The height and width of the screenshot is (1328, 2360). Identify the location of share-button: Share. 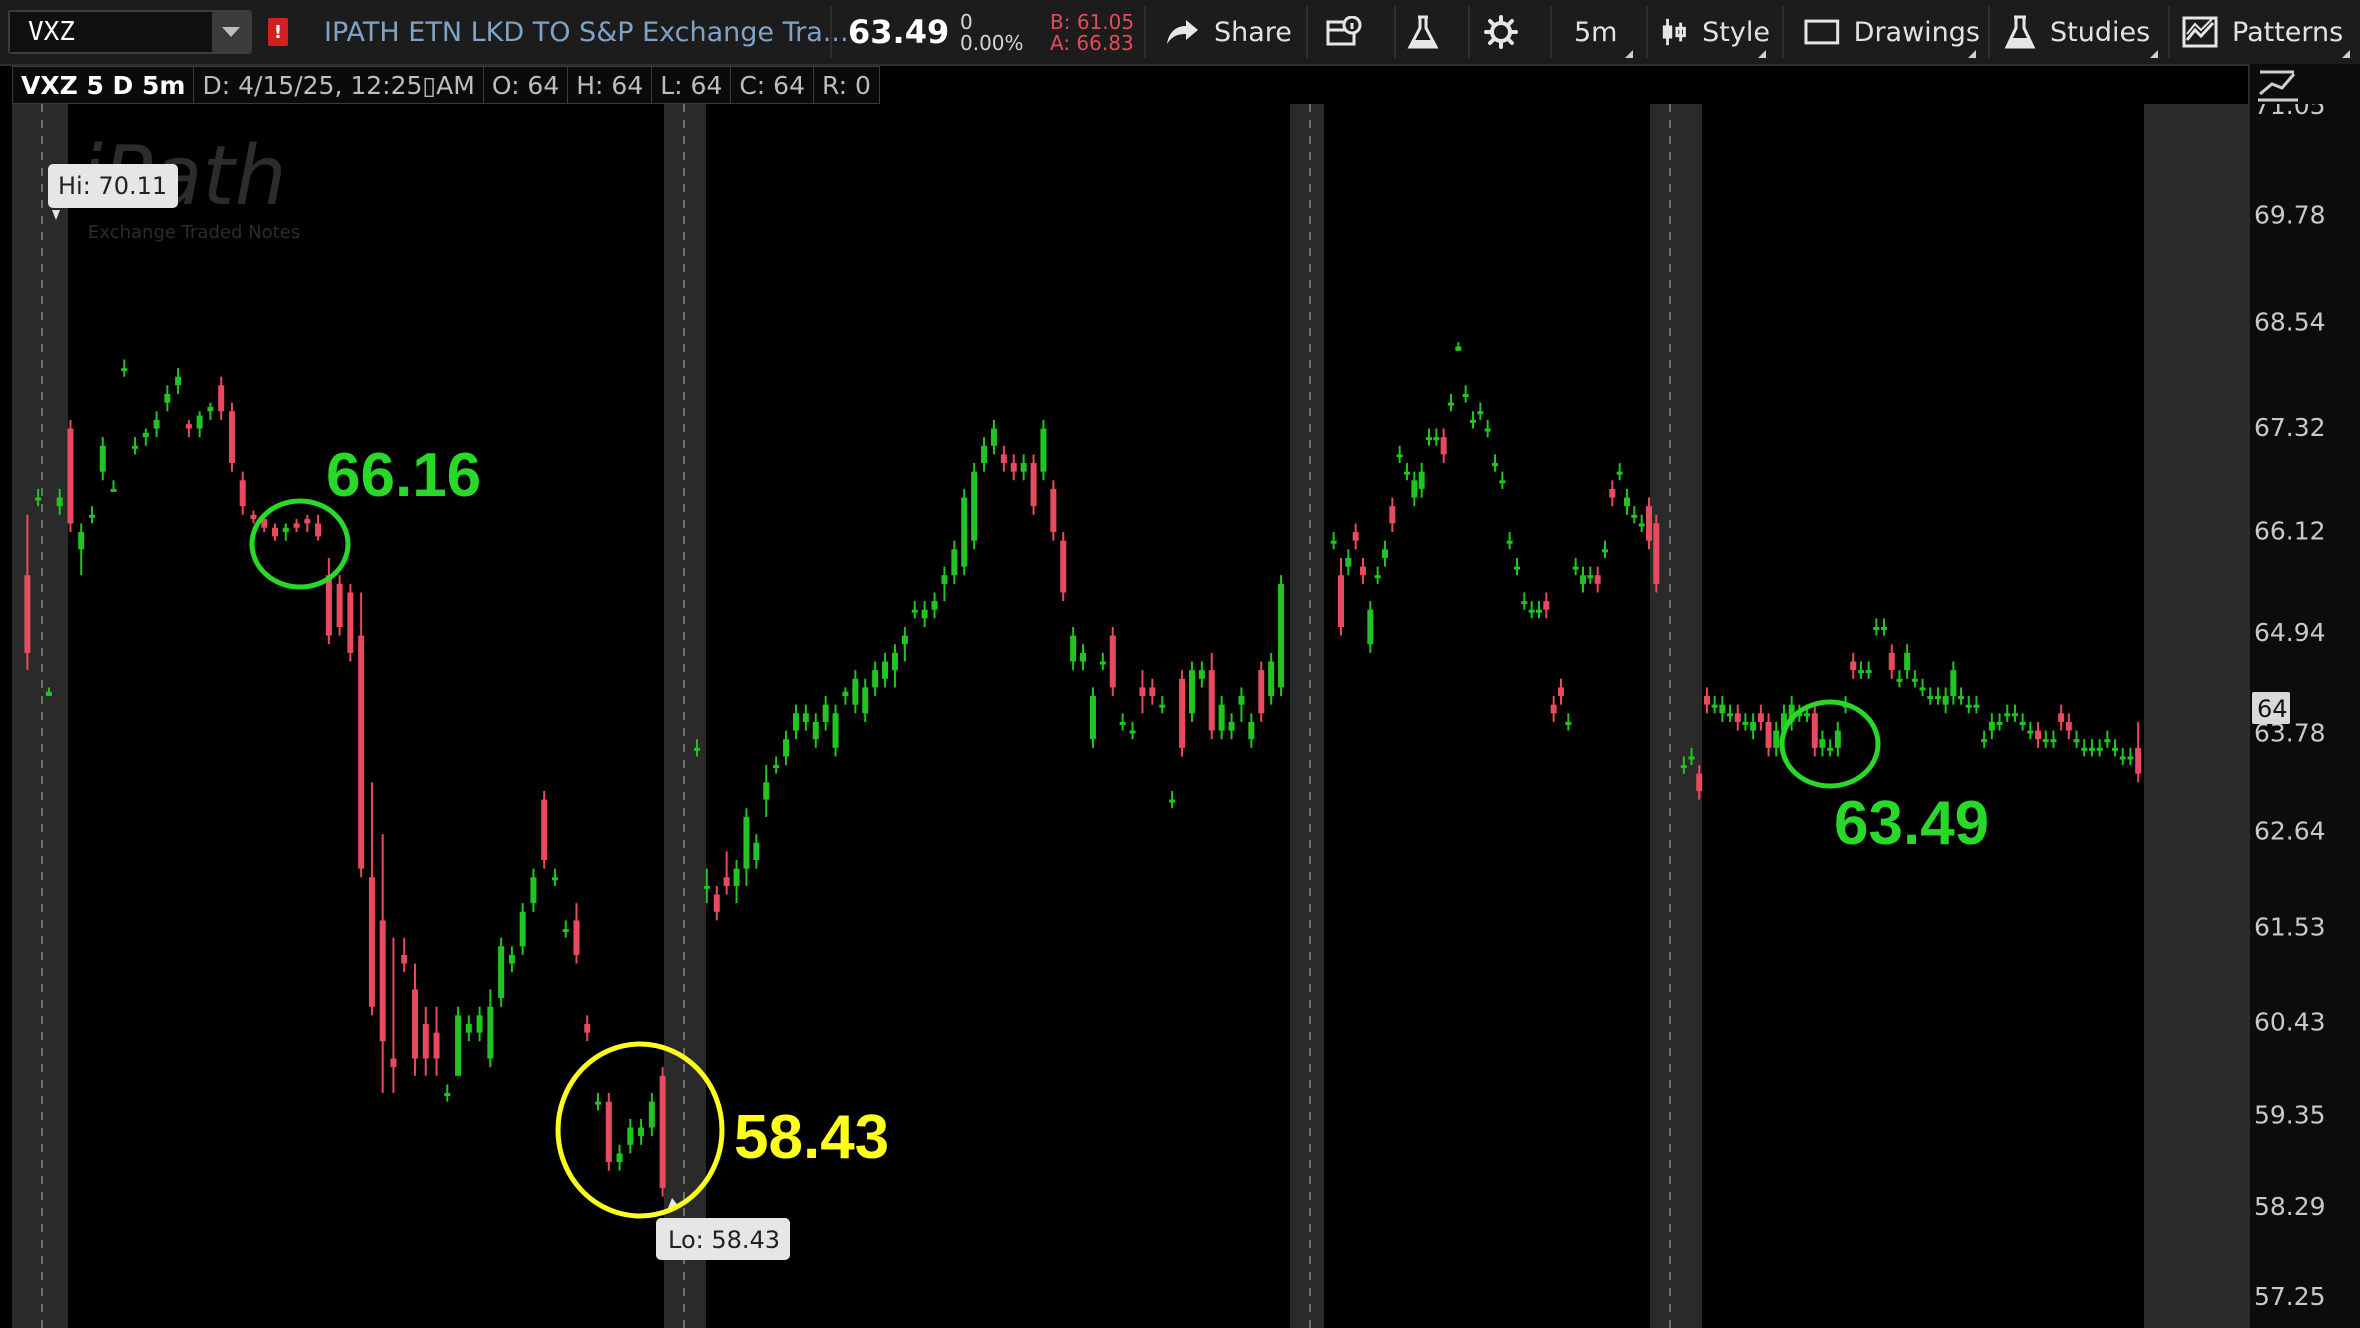
(1228, 32).